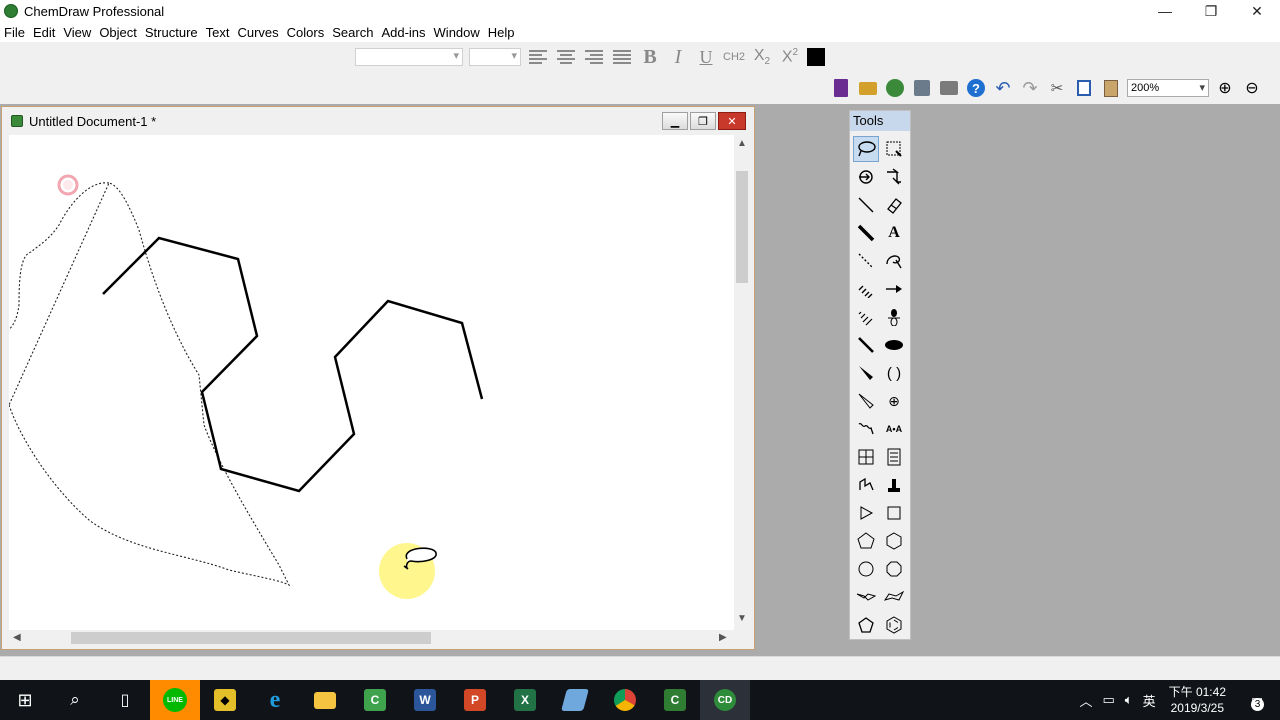  What do you see at coordinates (501, 32) in the screenshot?
I see `menu-help: Help` at bounding box center [501, 32].